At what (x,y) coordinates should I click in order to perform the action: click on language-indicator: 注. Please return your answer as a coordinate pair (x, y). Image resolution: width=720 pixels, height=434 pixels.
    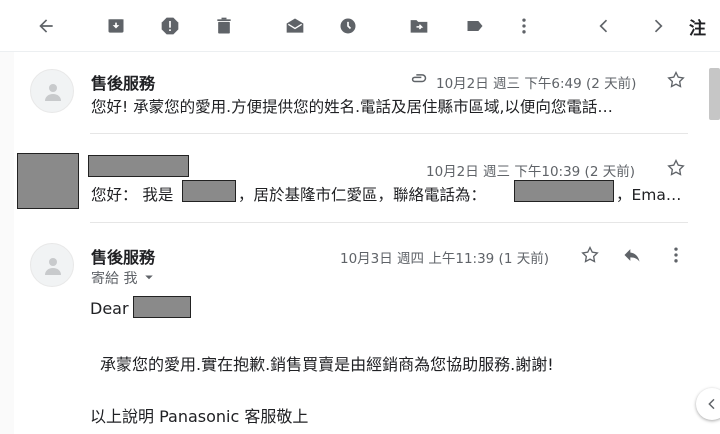
    Looking at the image, I should click on (697, 26).